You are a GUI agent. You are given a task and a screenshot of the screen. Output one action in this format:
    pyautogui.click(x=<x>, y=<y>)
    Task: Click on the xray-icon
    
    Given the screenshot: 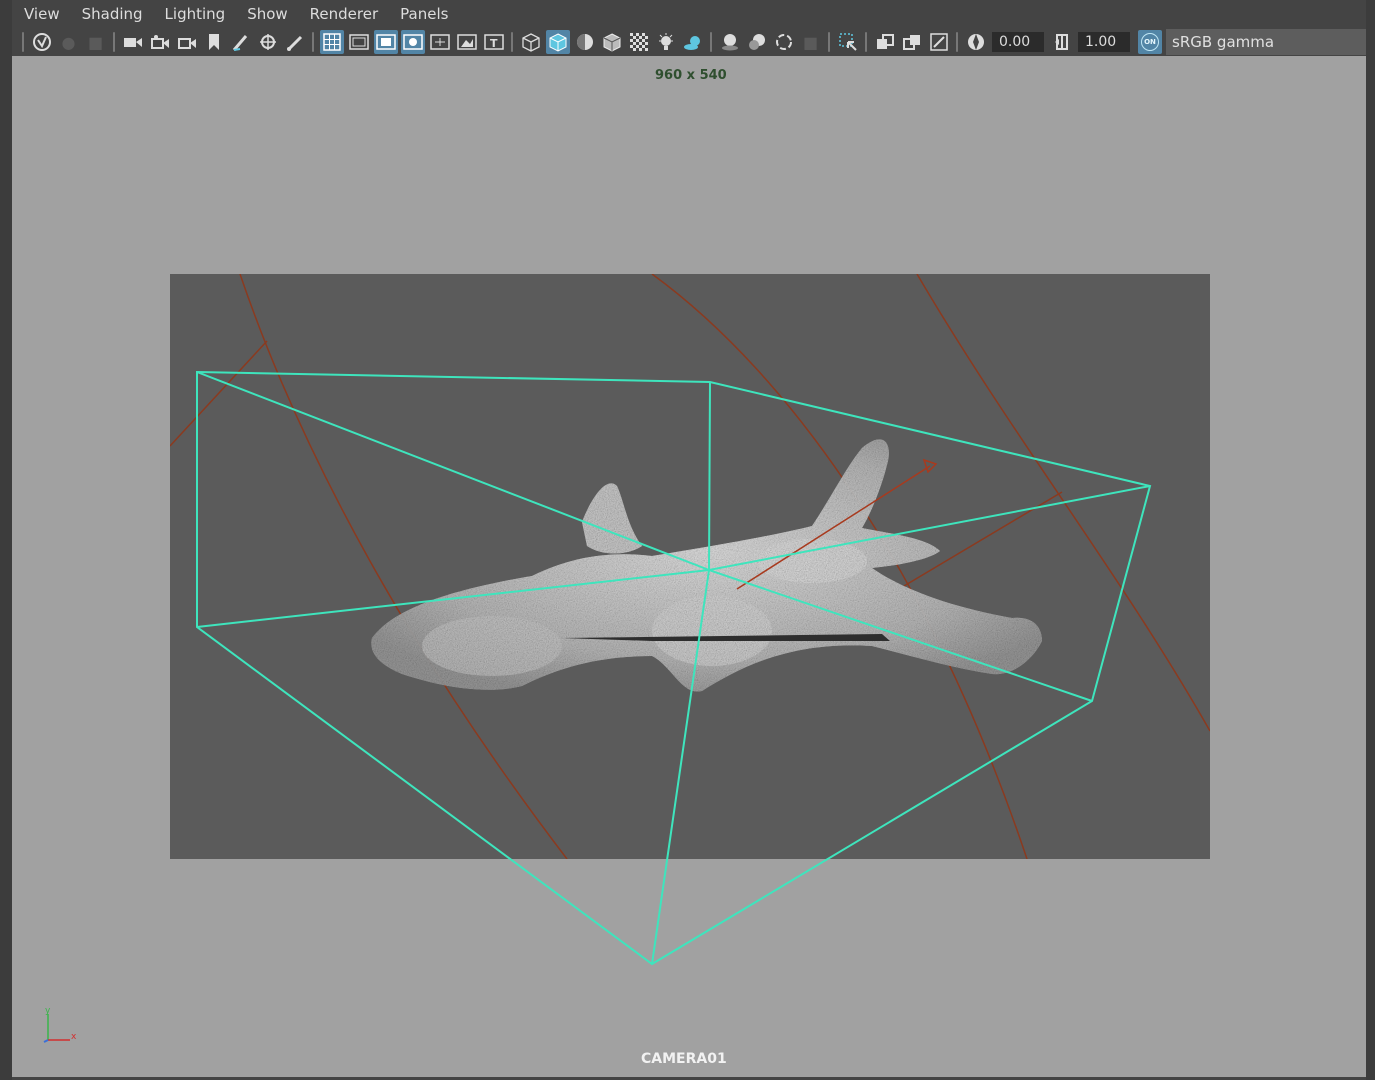 What is the action you would take?
    pyautogui.click(x=639, y=42)
    